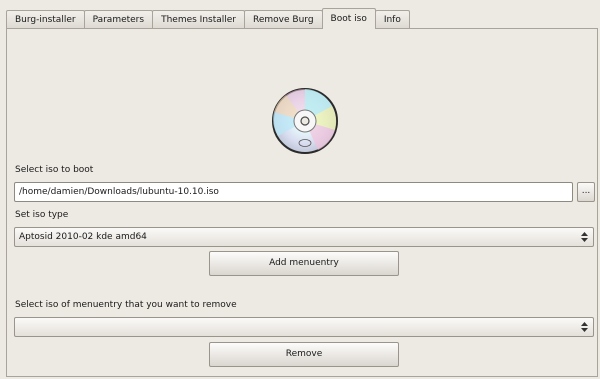  Describe the element at coordinates (348, 18) in the screenshot. I see `tab-boot-iso: Boot iso` at that location.